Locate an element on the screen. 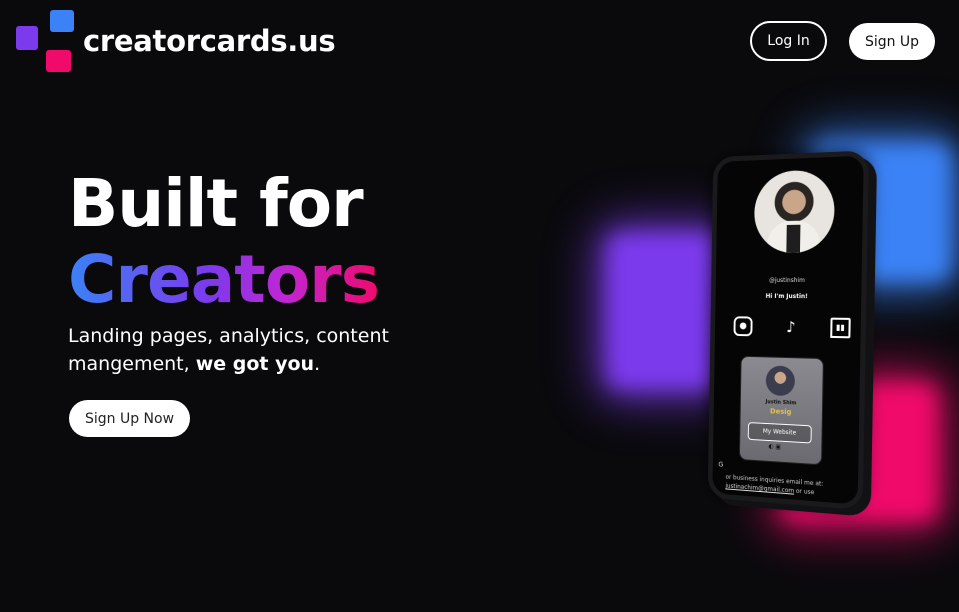  hero-subtitle-bold: we got you is located at coordinates (255, 364).